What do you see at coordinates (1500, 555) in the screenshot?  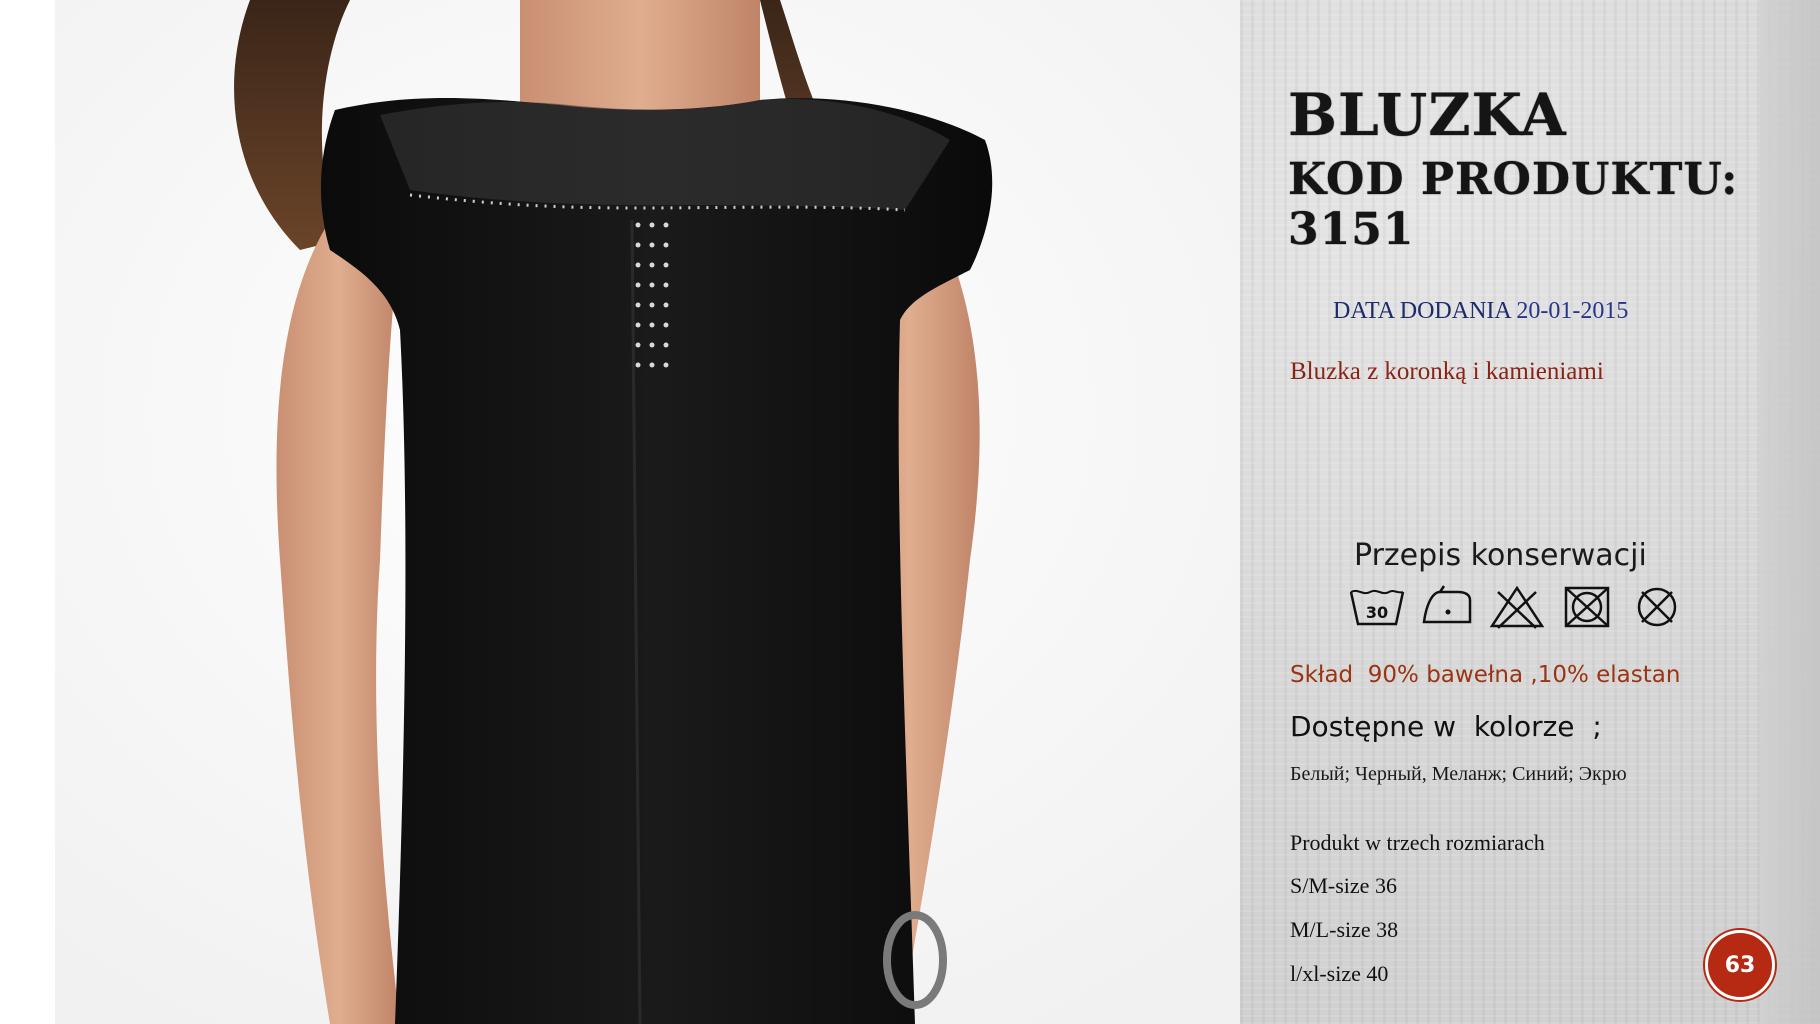 I see `care-title: Przepis konserwacji` at bounding box center [1500, 555].